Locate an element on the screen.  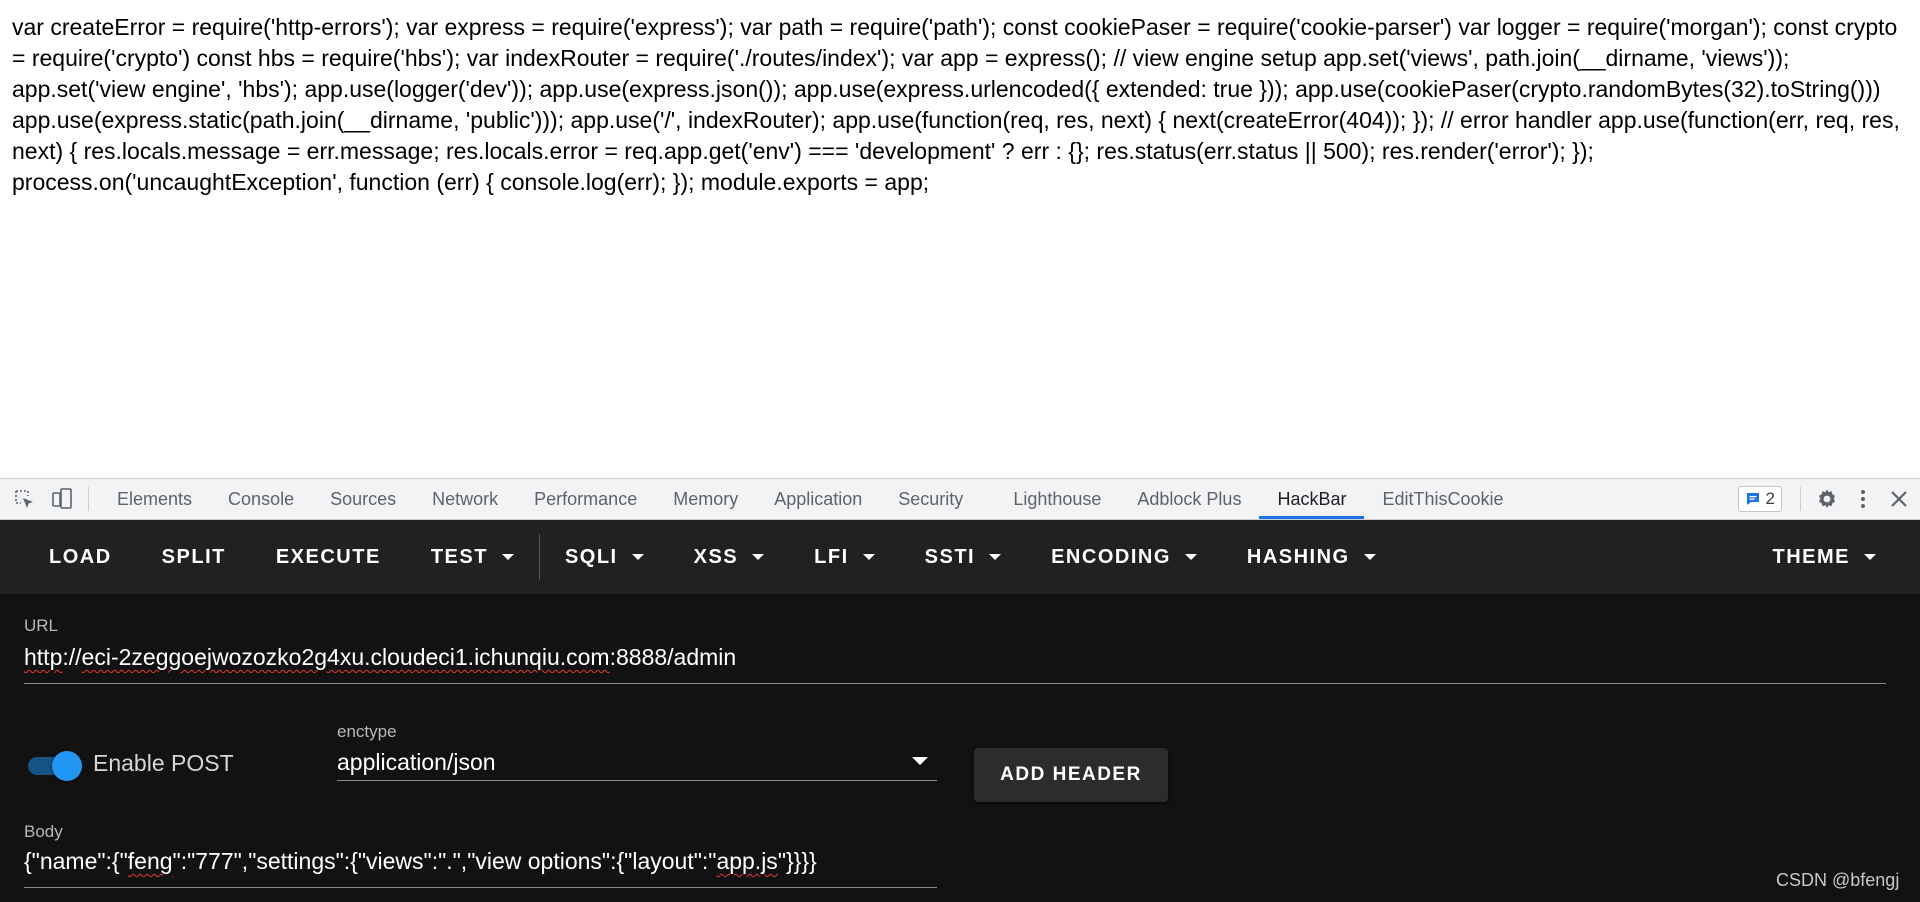
message-icon is located at coordinates (1752, 499).